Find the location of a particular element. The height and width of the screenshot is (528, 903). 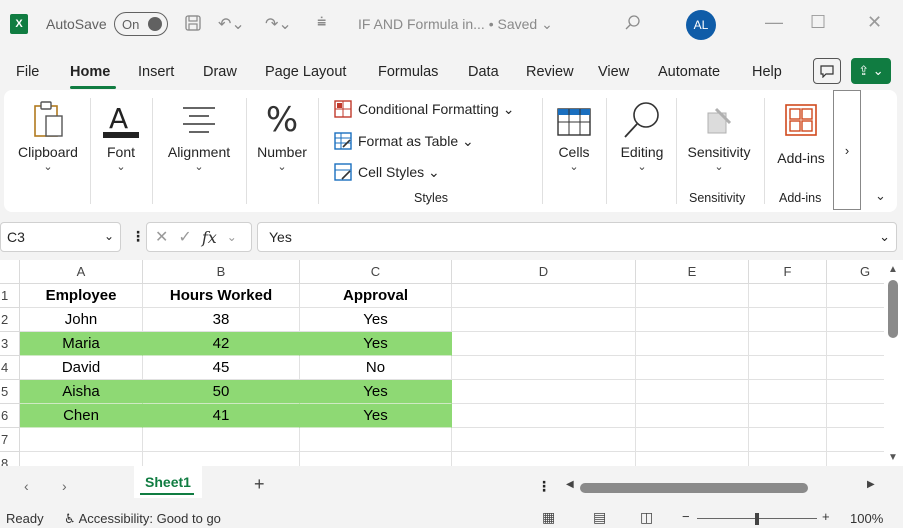

cell-c3: Yes is located at coordinates (376, 344).